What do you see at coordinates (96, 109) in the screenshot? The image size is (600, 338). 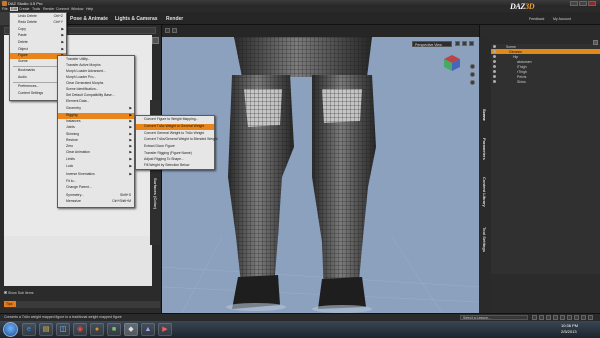 I see `menu-item-geometry: Geometry ▶` at bounding box center [96, 109].